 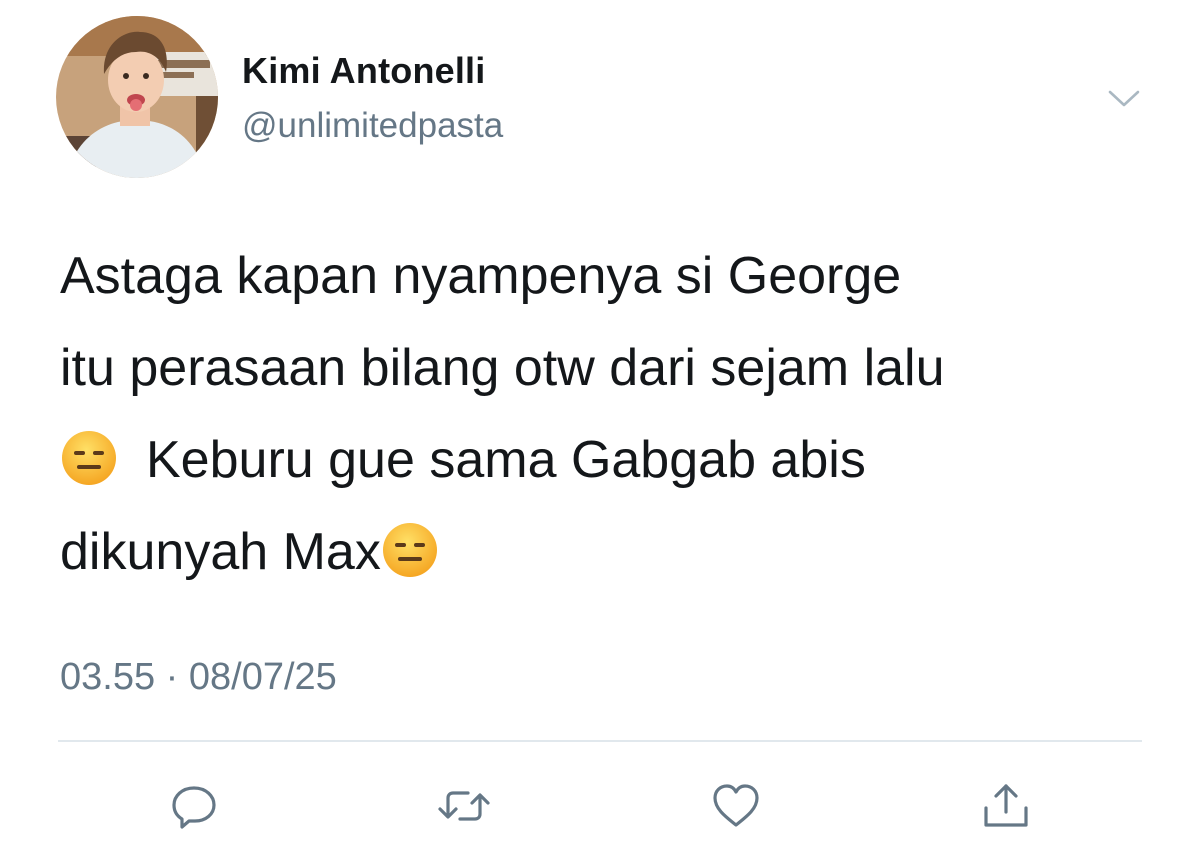 I want to click on share-icon, so click(x=1006, y=805).